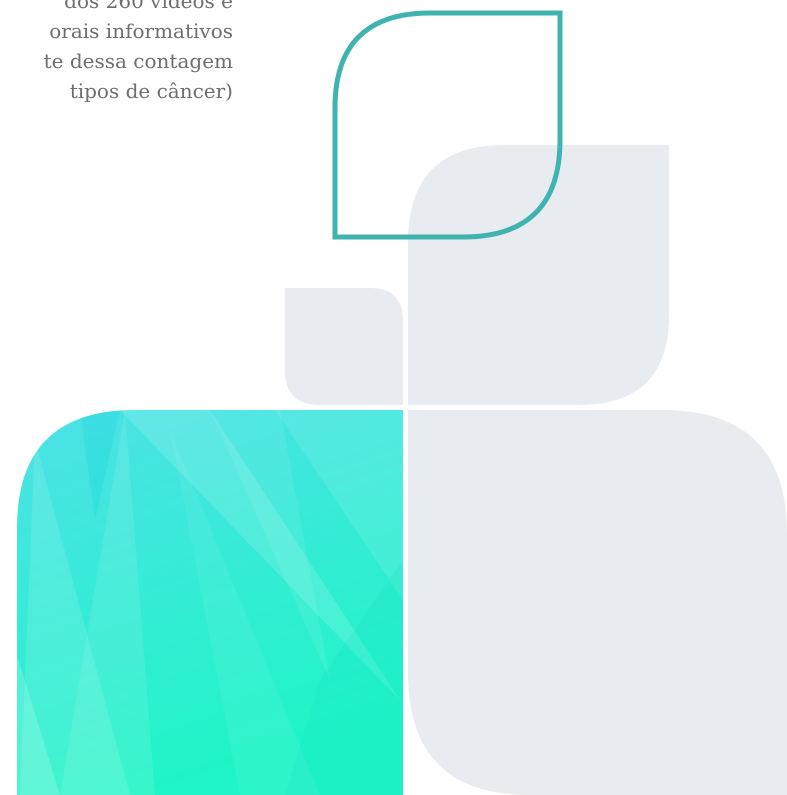  What do you see at coordinates (344, 346) in the screenshot?
I see `grey-leaf-small` at bounding box center [344, 346].